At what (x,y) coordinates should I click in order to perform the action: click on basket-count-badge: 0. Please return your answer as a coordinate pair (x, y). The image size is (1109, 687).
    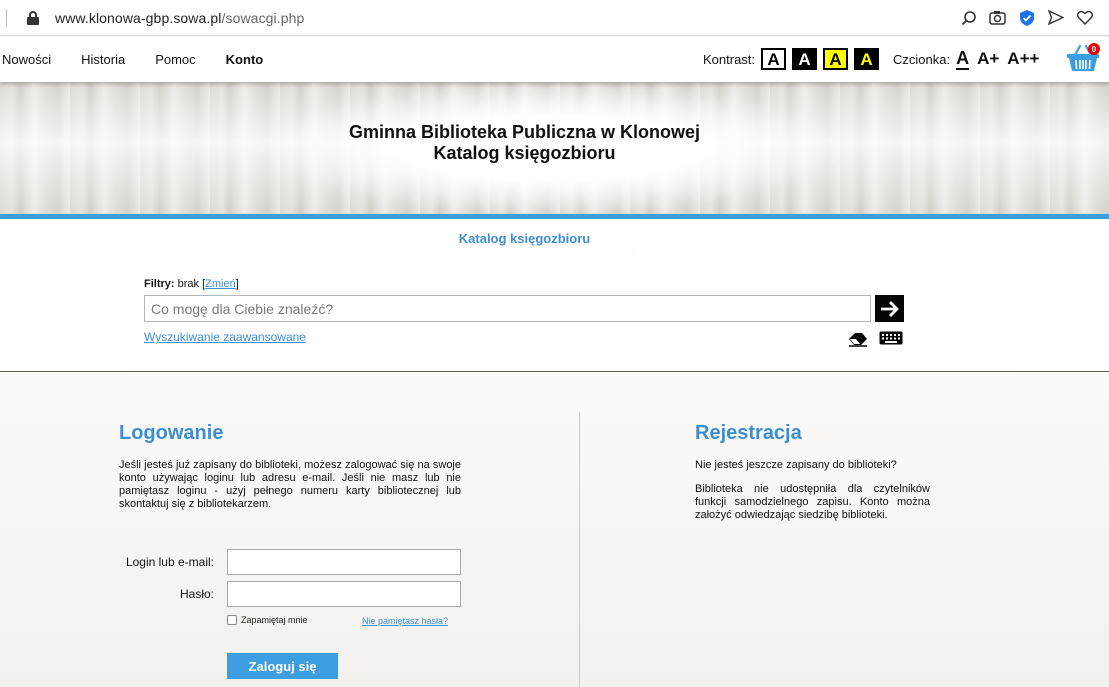
    Looking at the image, I should click on (1094, 49).